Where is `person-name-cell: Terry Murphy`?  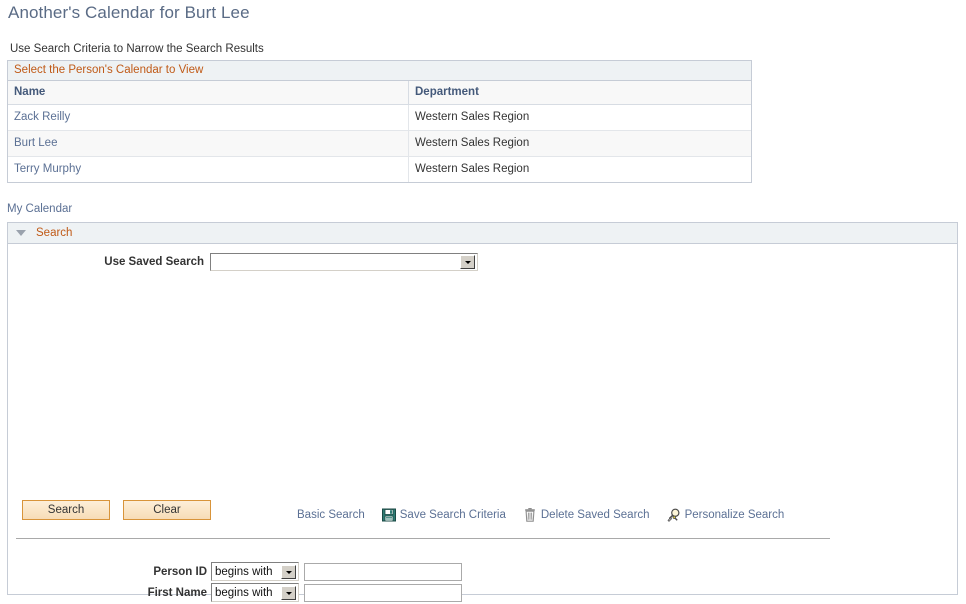 person-name-cell: Terry Murphy is located at coordinates (208, 169).